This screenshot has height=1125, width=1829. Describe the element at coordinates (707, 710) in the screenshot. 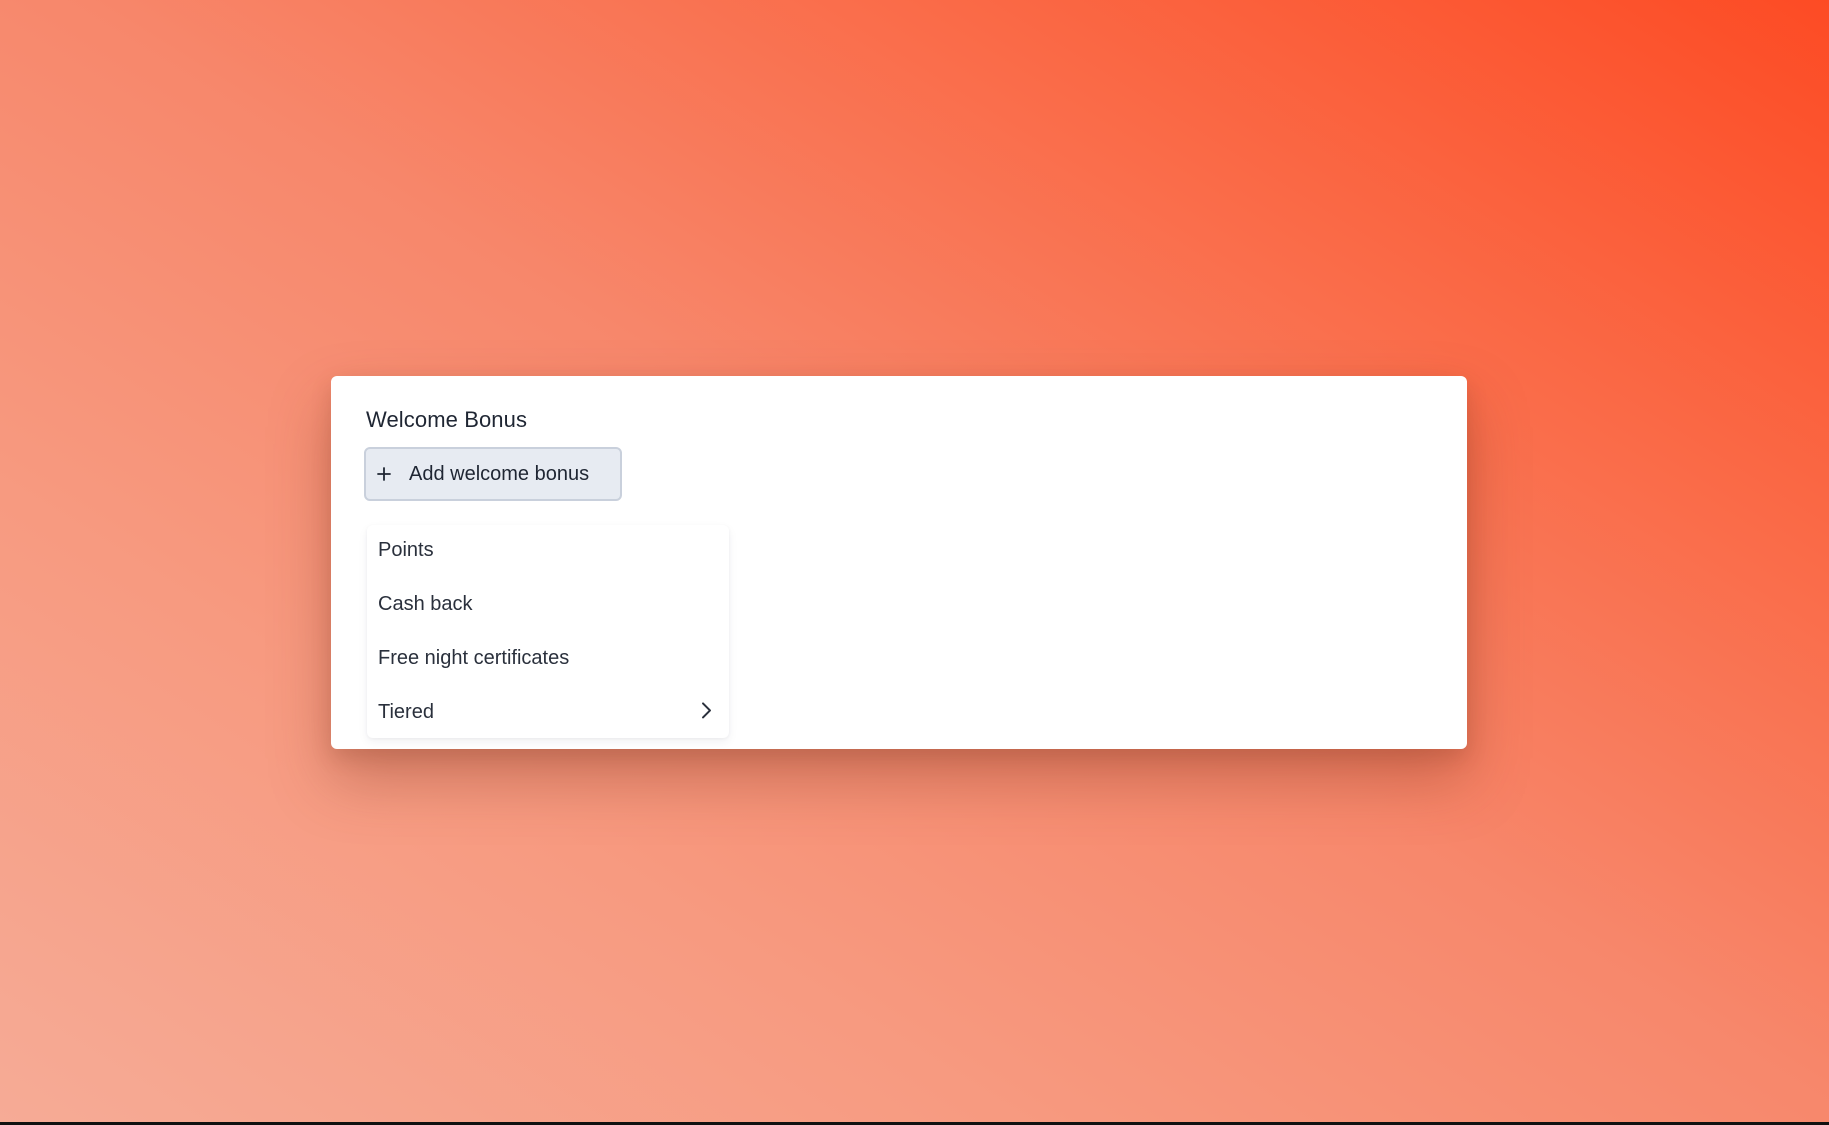

I see `chevron-right-icon` at that location.